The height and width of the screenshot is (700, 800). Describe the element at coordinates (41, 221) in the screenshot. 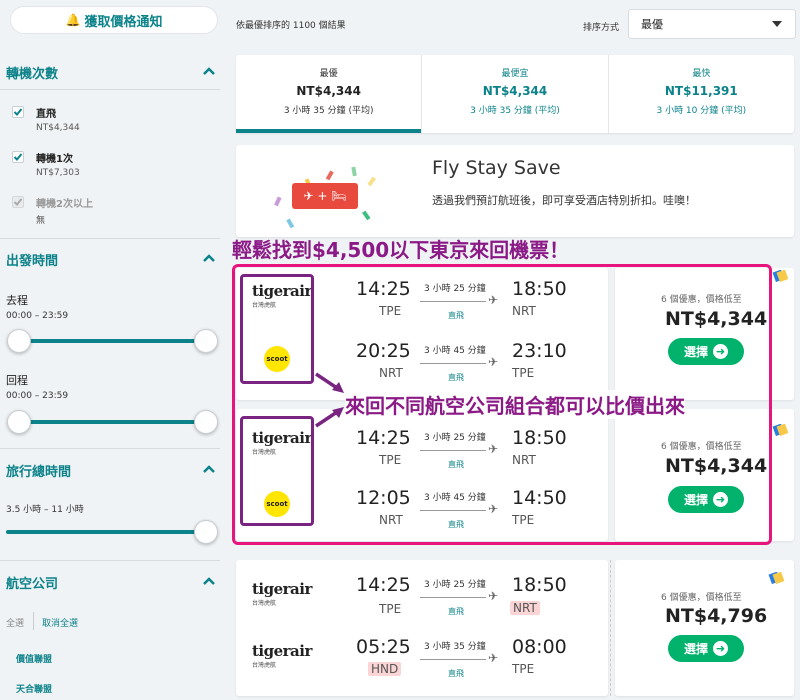

I see `stops-option-price: 無` at that location.